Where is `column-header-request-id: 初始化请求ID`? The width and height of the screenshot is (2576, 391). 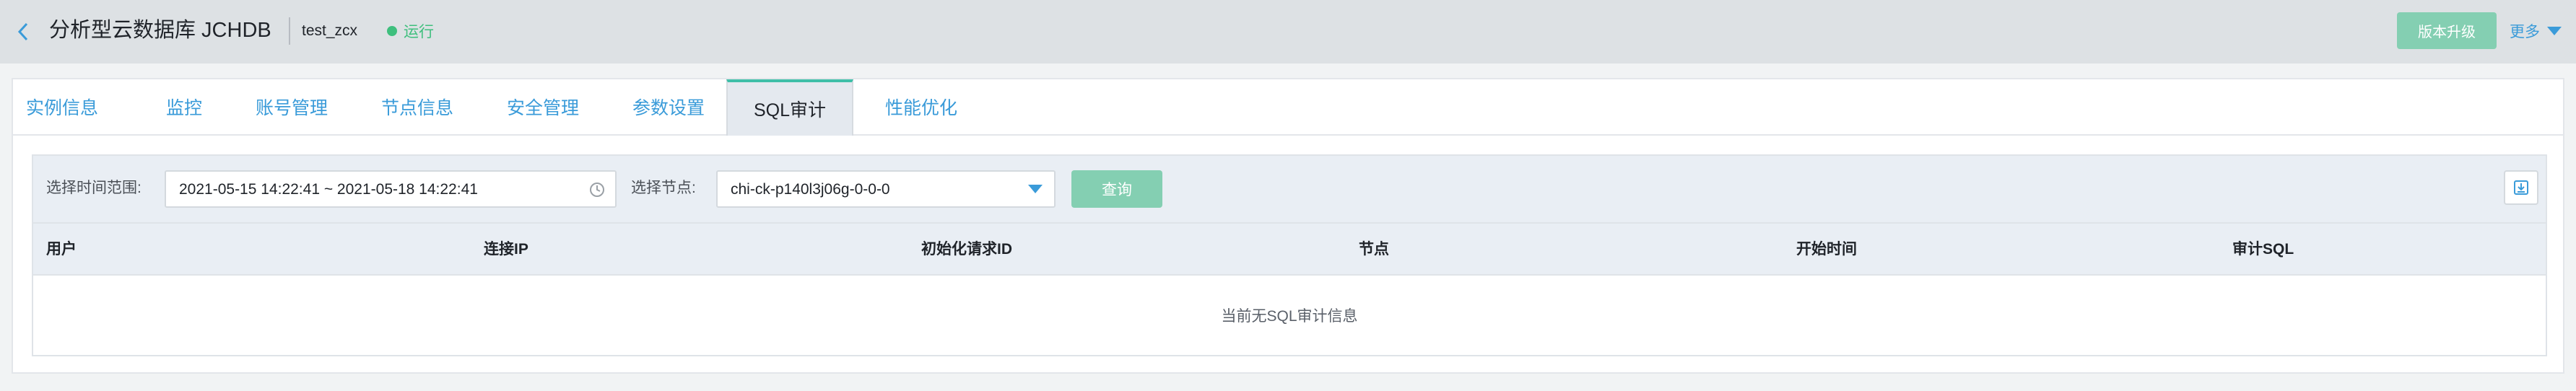
column-header-request-id: 初始化请求ID is located at coordinates (966, 249).